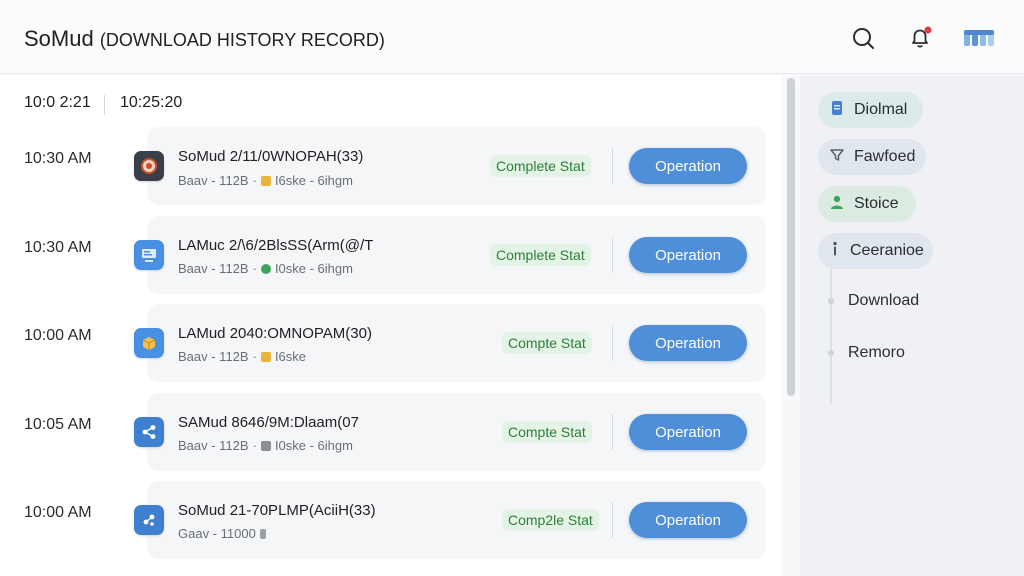 Image resolution: width=1024 pixels, height=576 pixels. What do you see at coordinates (837, 157) in the screenshot?
I see `filter-icon` at bounding box center [837, 157].